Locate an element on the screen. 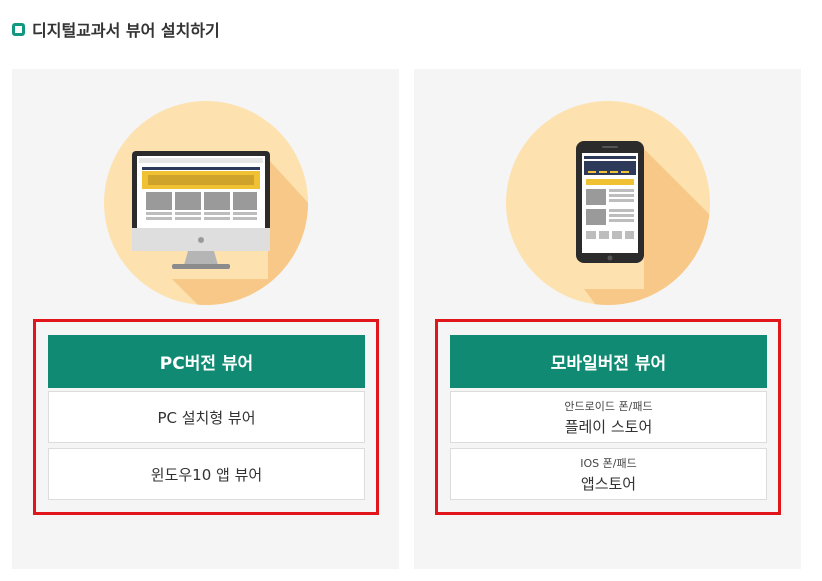 The width and height of the screenshot is (822, 581). app-store-button: IOS 폰/패드 앱스토어 is located at coordinates (608, 474).